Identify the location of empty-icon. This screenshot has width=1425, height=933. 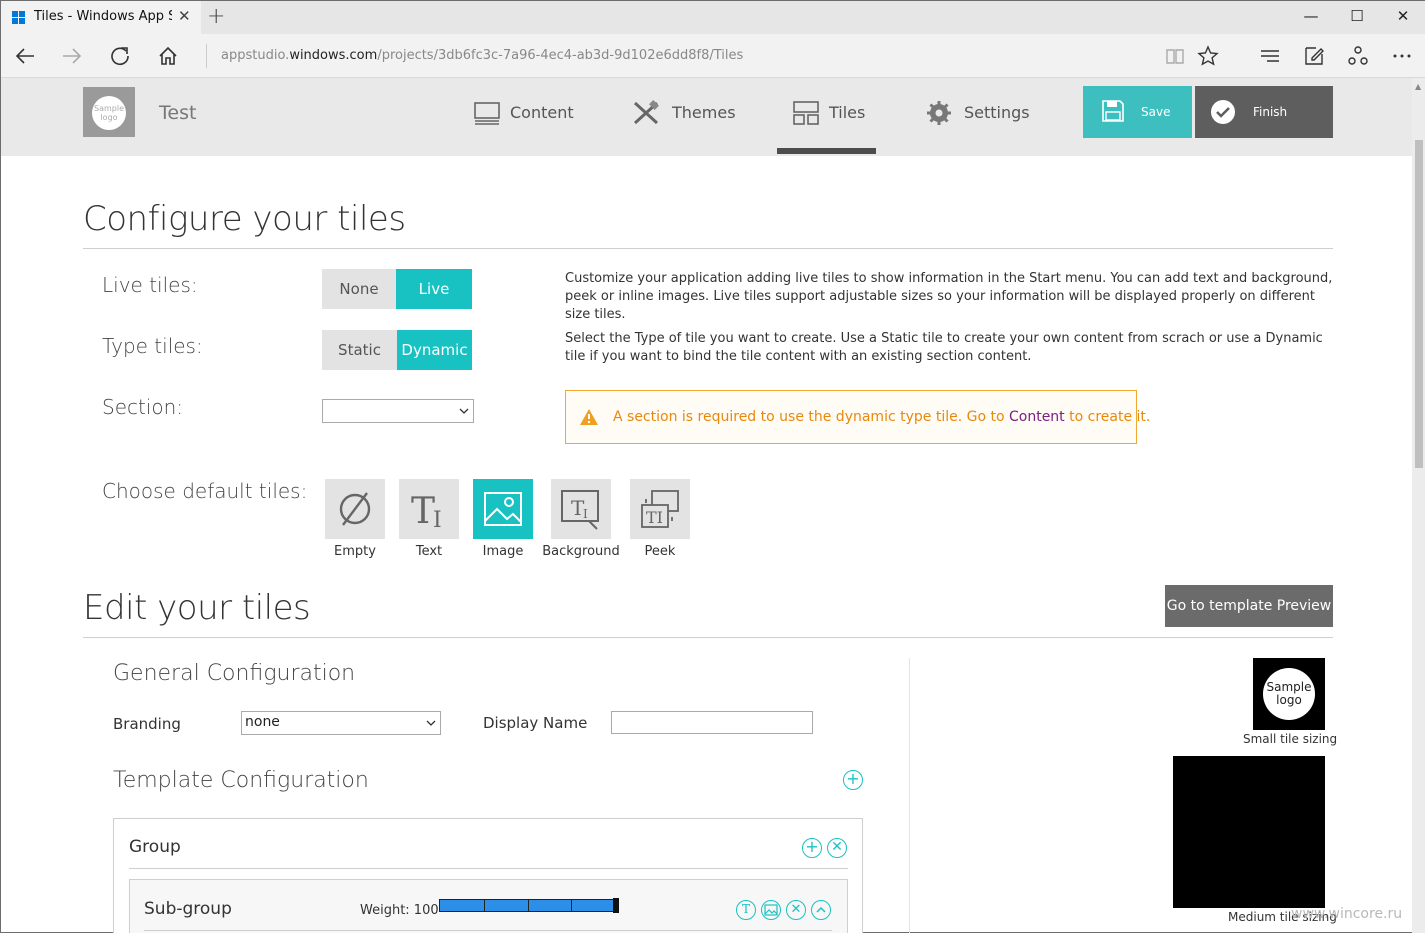
(355, 509).